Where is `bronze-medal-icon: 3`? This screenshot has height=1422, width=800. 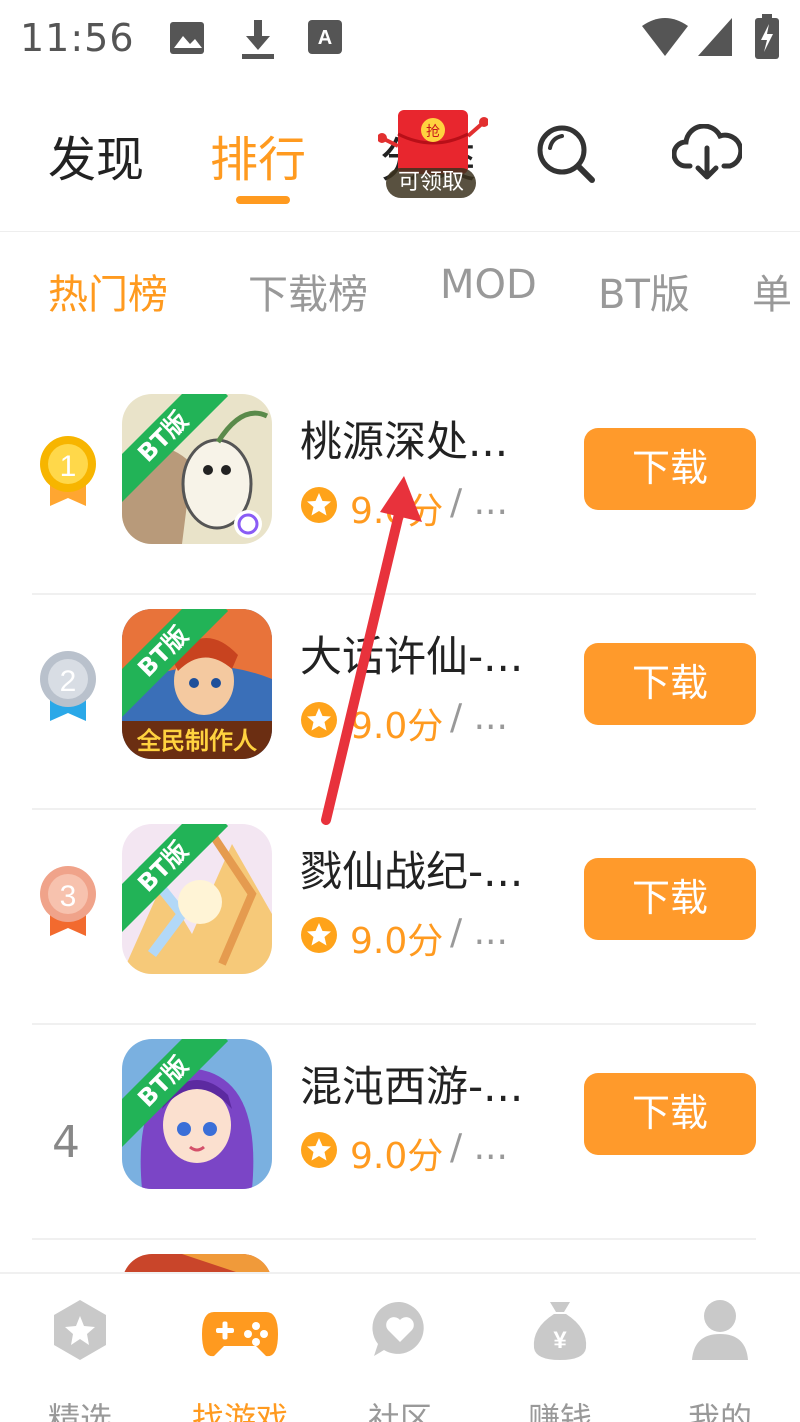
bronze-medal-icon: 3 is located at coordinates (68, 901).